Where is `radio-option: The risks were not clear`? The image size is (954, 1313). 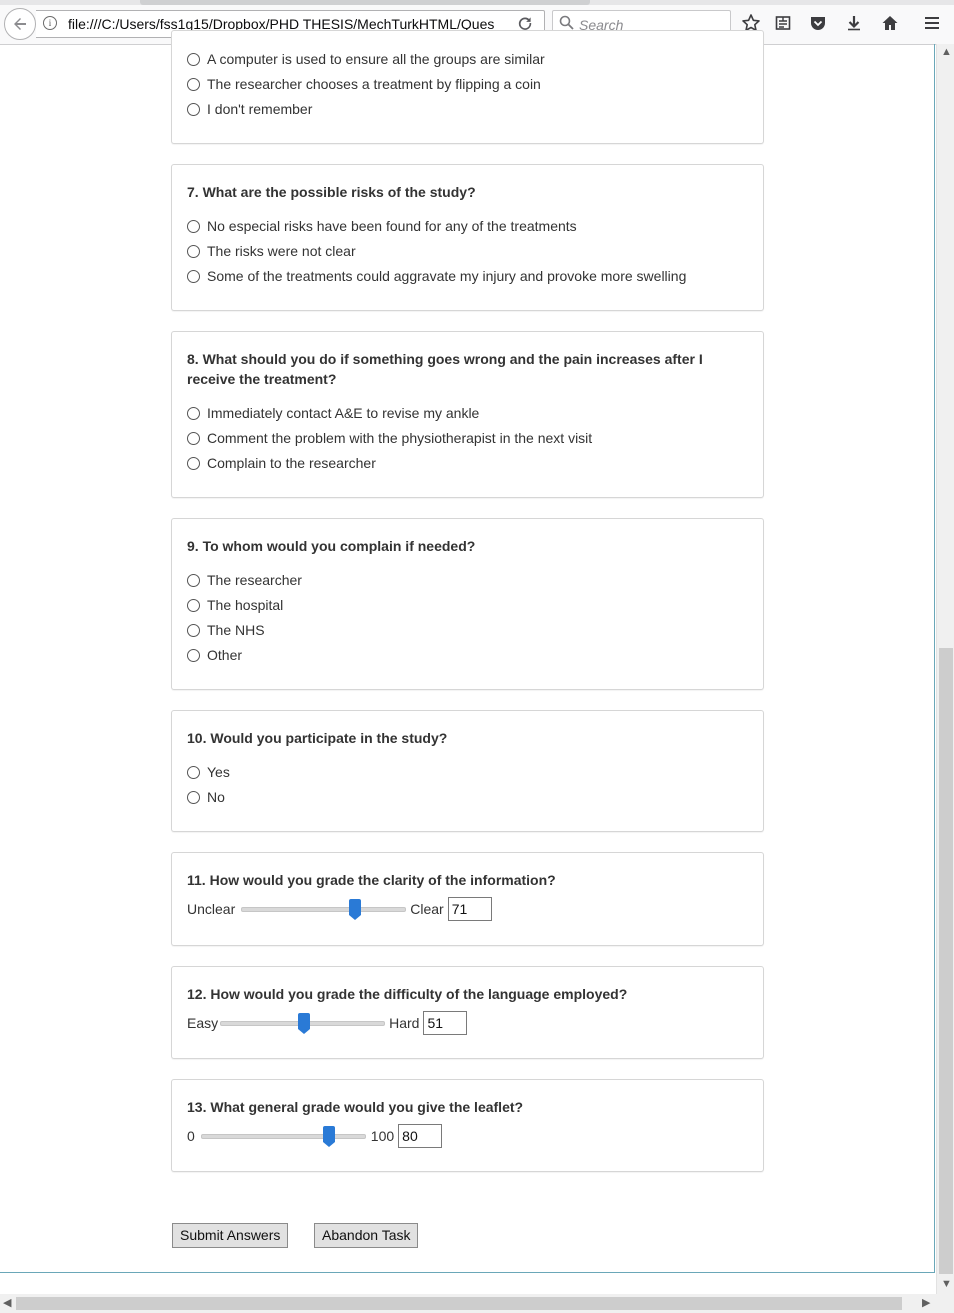
radio-option: The risks were not clear is located at coordinates (271, 251).